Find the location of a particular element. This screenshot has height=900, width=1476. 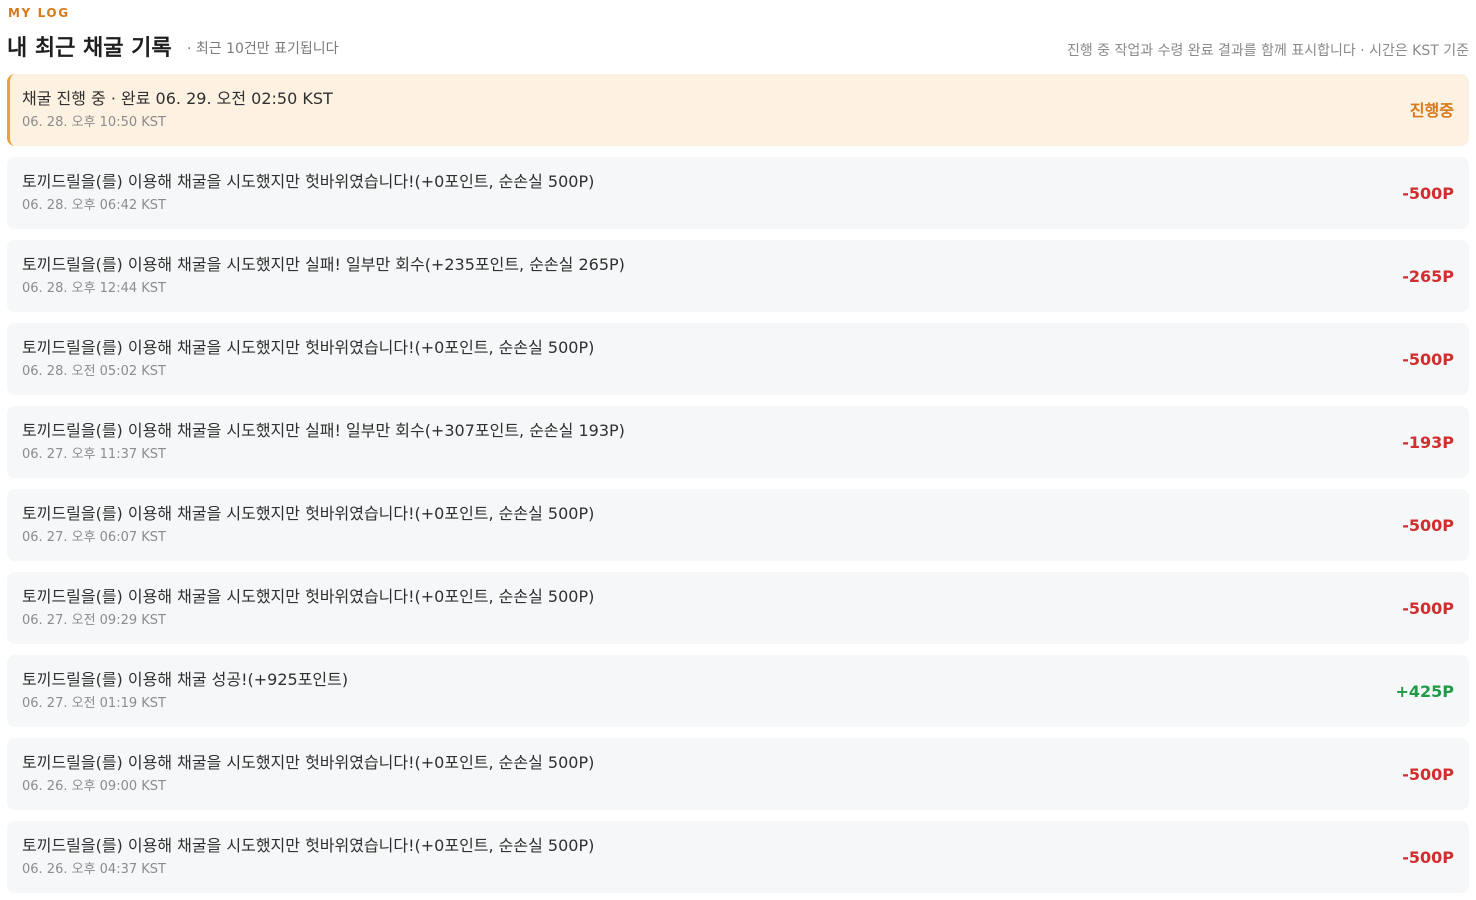

log-time: 06. 26. 오후 09:00 KST is located at coordinates (94, 786).